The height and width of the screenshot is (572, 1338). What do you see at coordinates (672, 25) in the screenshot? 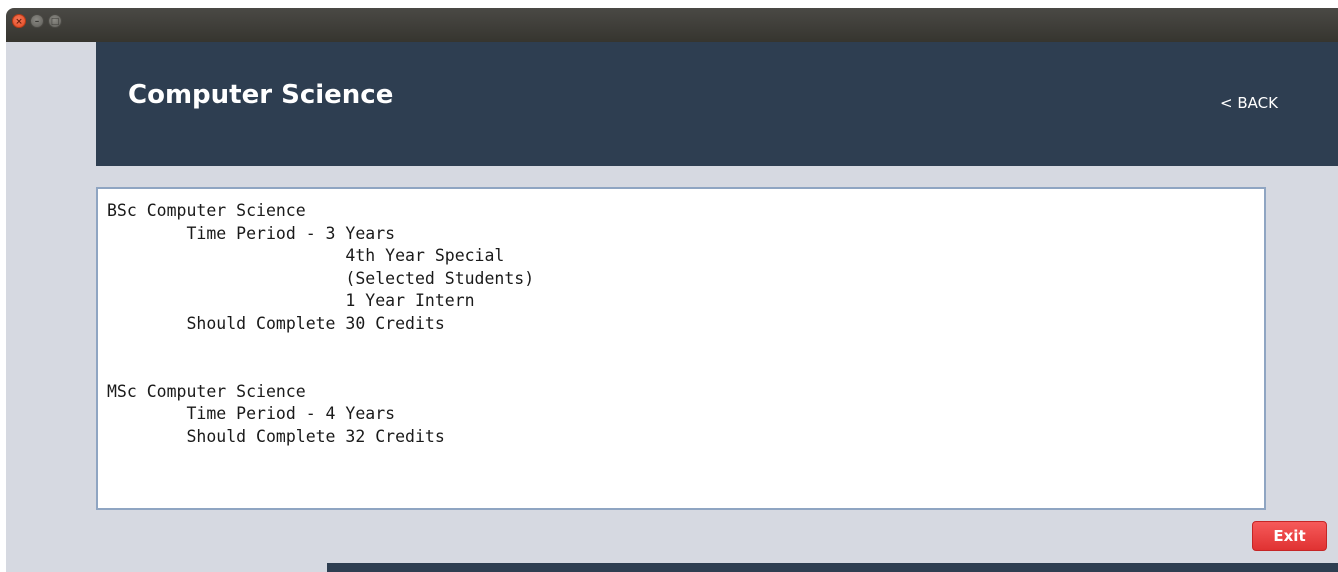
I see `window-titlebar: × – □` at bounding box center [672, 25].